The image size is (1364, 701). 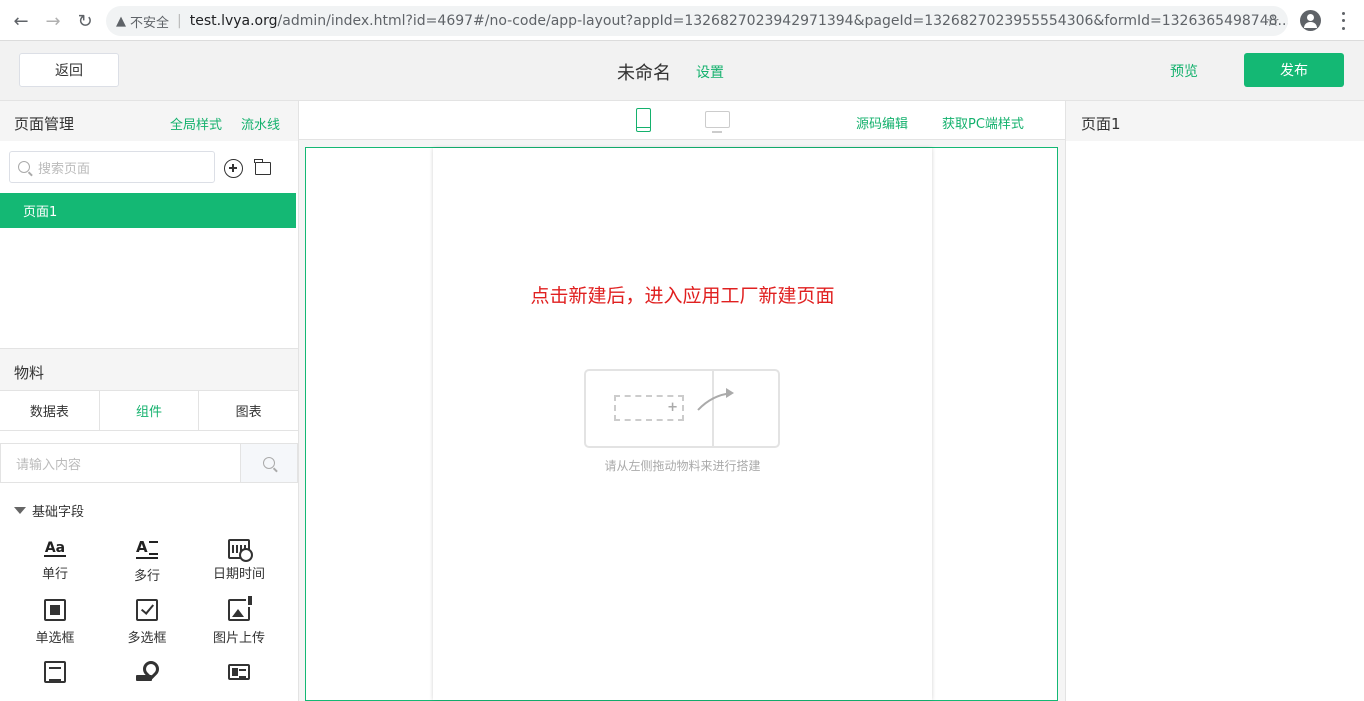 I want to click on tab-charts: 图表, so click(x=249, y=410).